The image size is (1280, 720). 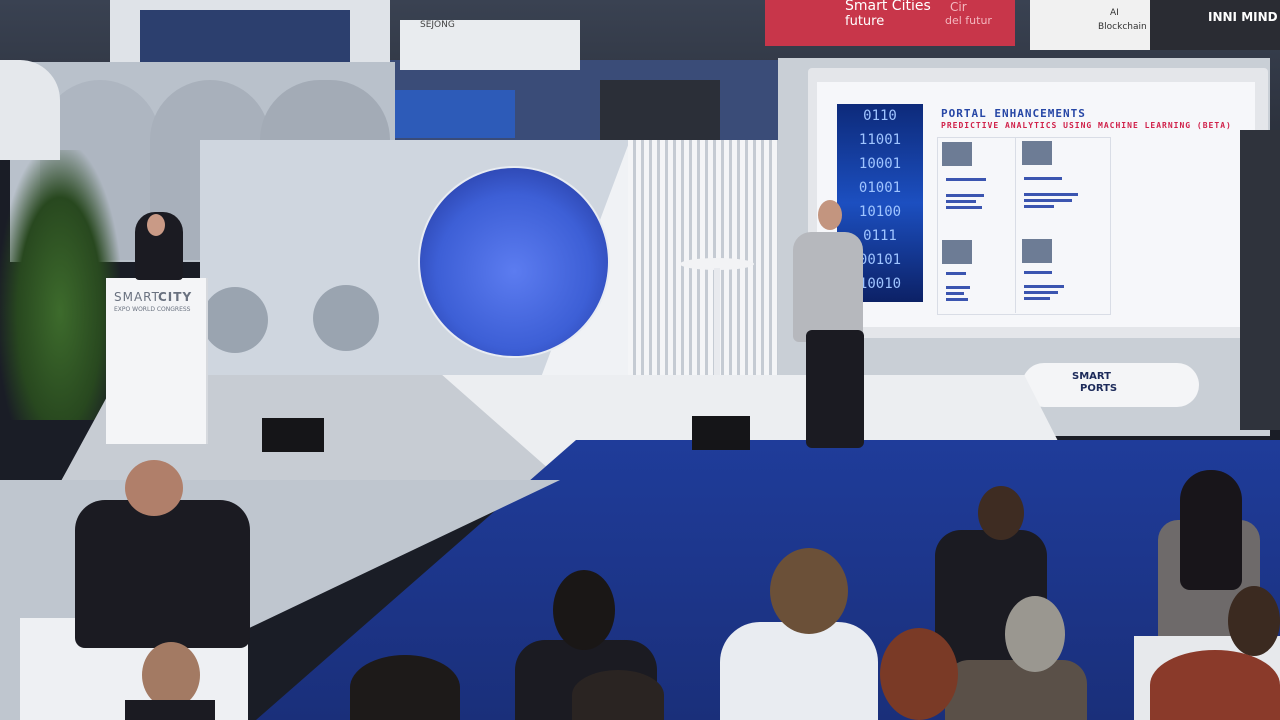 I want to click on binary-row: 10100, so click(x=880, y=212).